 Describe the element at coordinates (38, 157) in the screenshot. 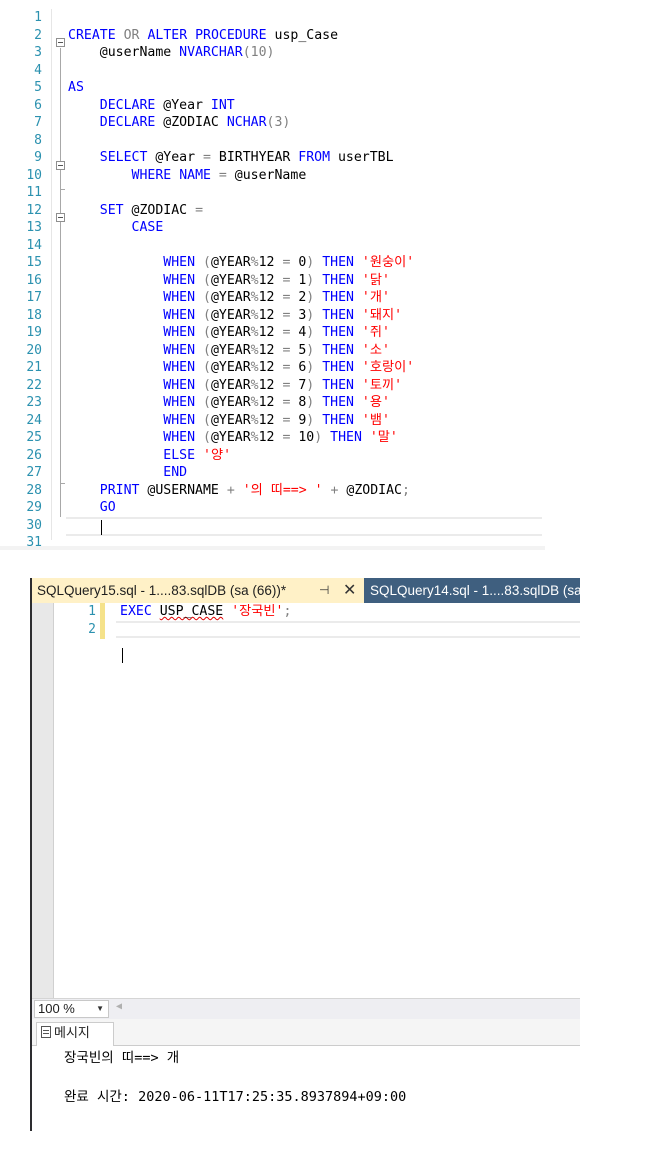

I see `line-number: 9` at that location.